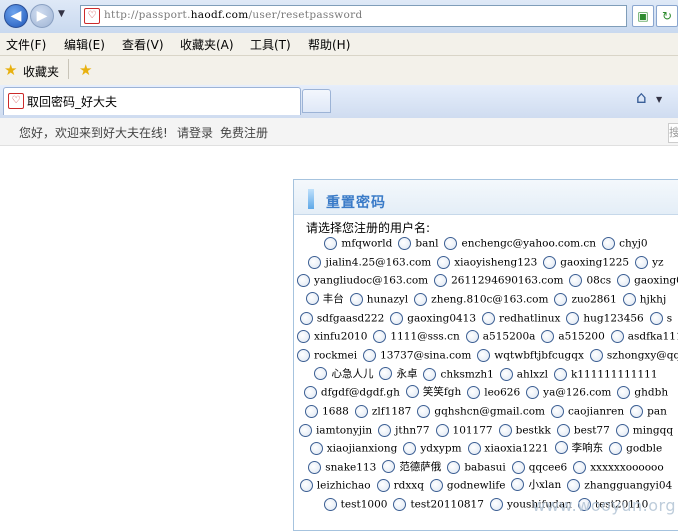  What do you see at coordinates (458, 374) in the screenshot?
I see `username-option: chksmzh1` at bounding box center [458, 374].